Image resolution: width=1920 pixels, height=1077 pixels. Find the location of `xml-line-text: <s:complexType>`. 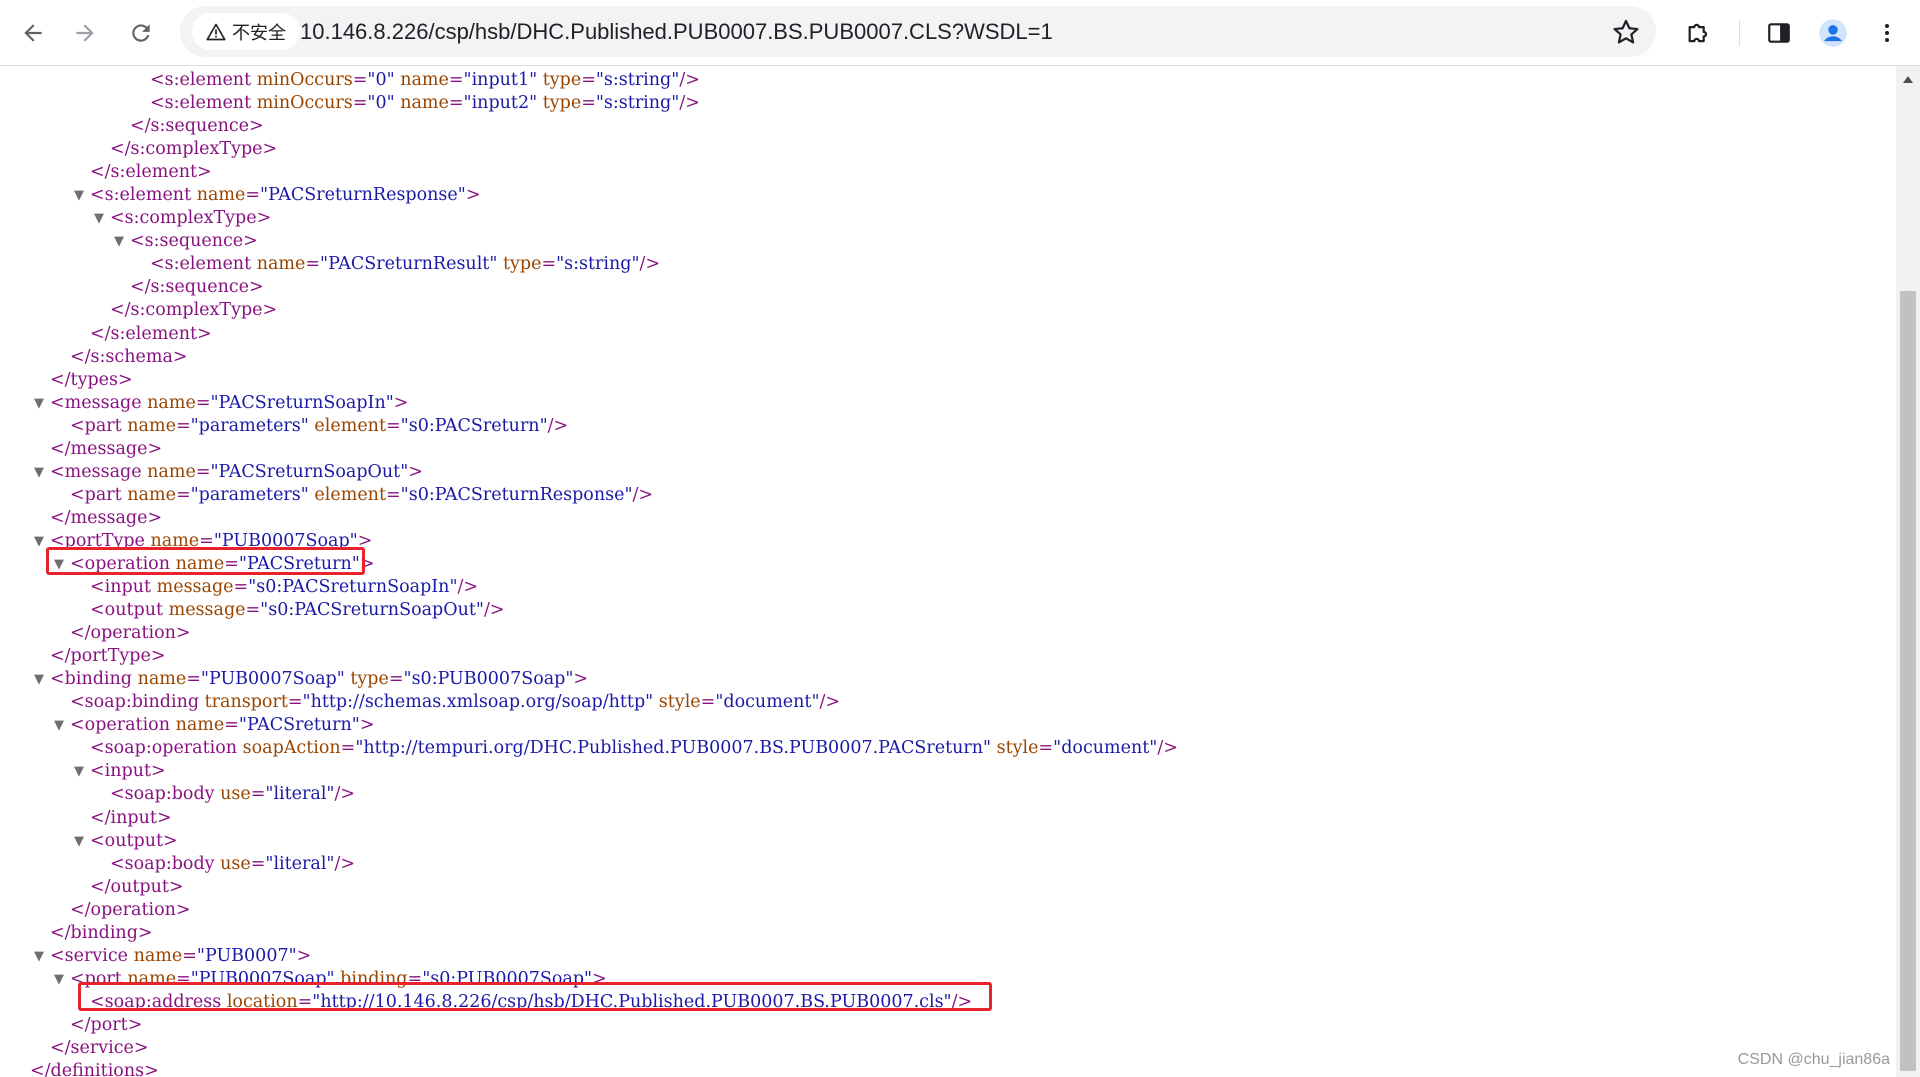

xml-line-text: <s:complexType> is located at coordinates (191, 218).